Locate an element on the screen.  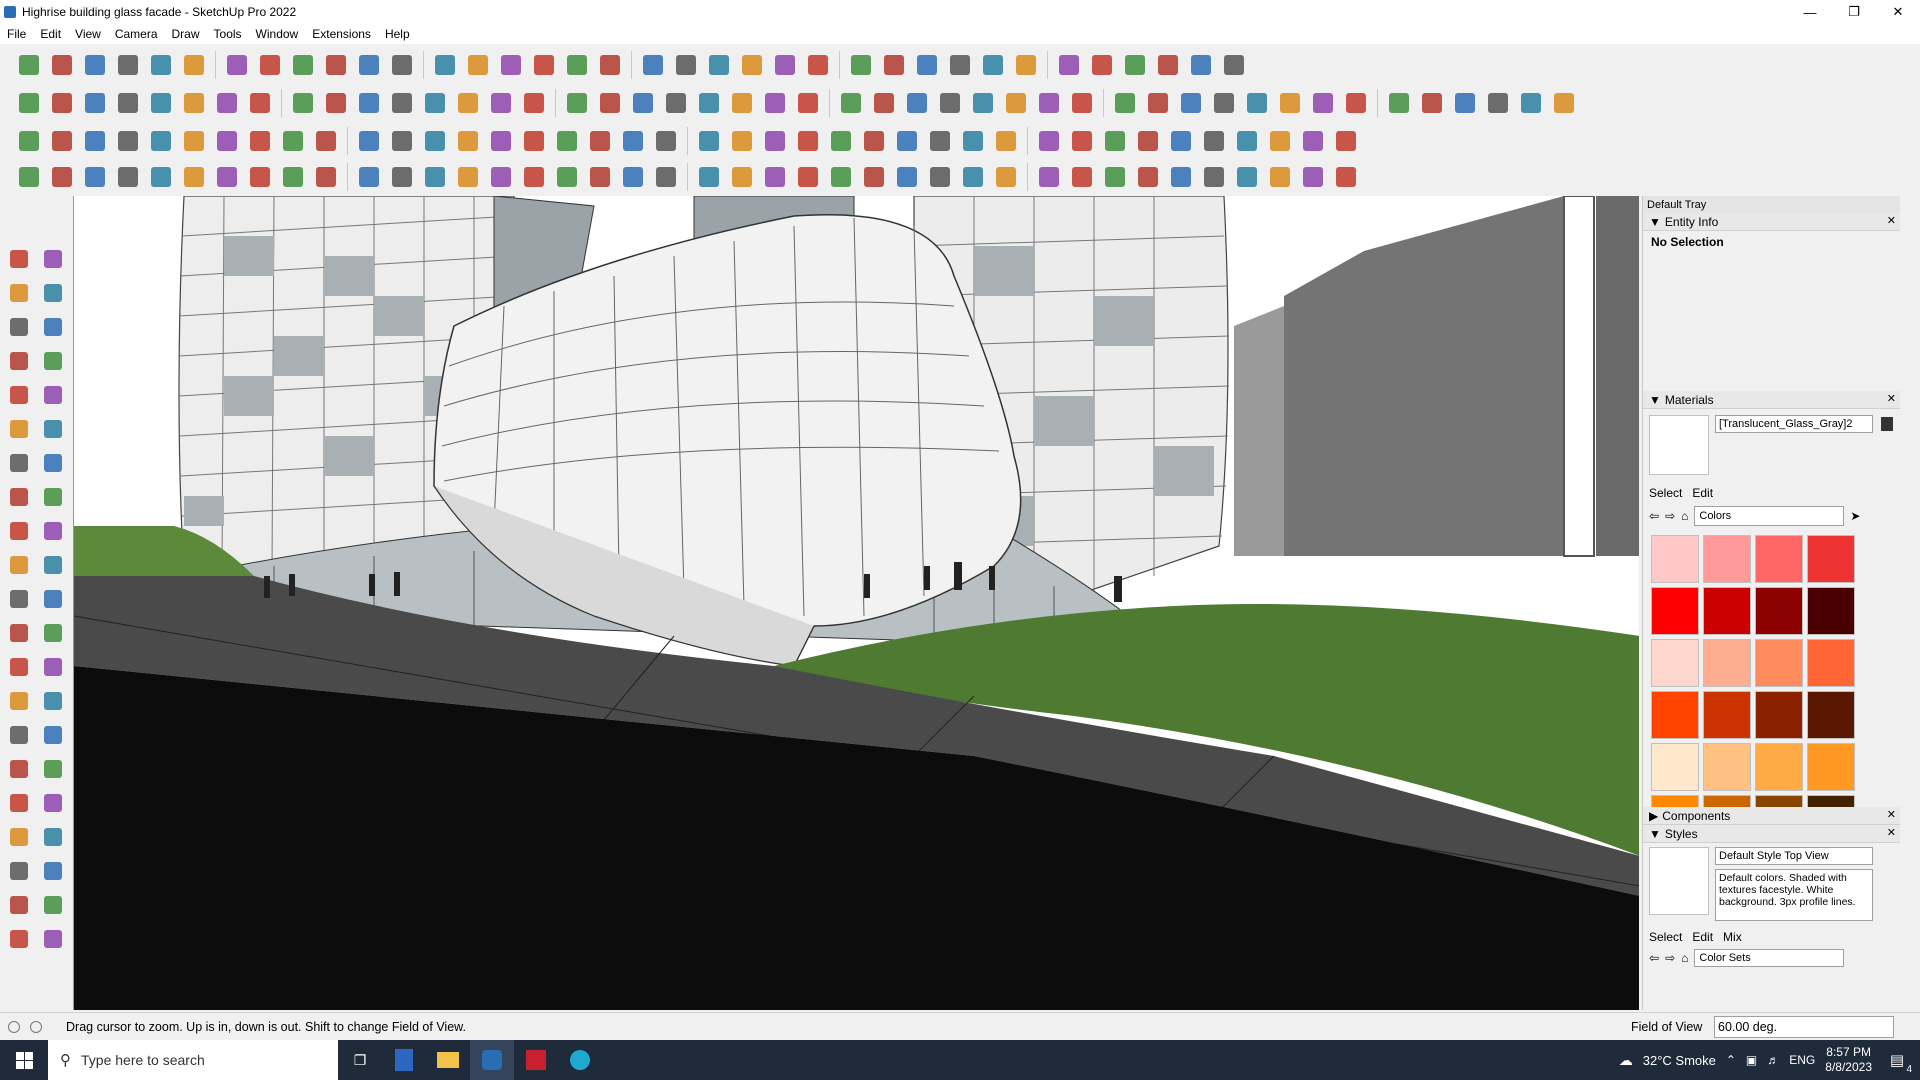
menu-tools: Tools is located at coordinates (228, 34).